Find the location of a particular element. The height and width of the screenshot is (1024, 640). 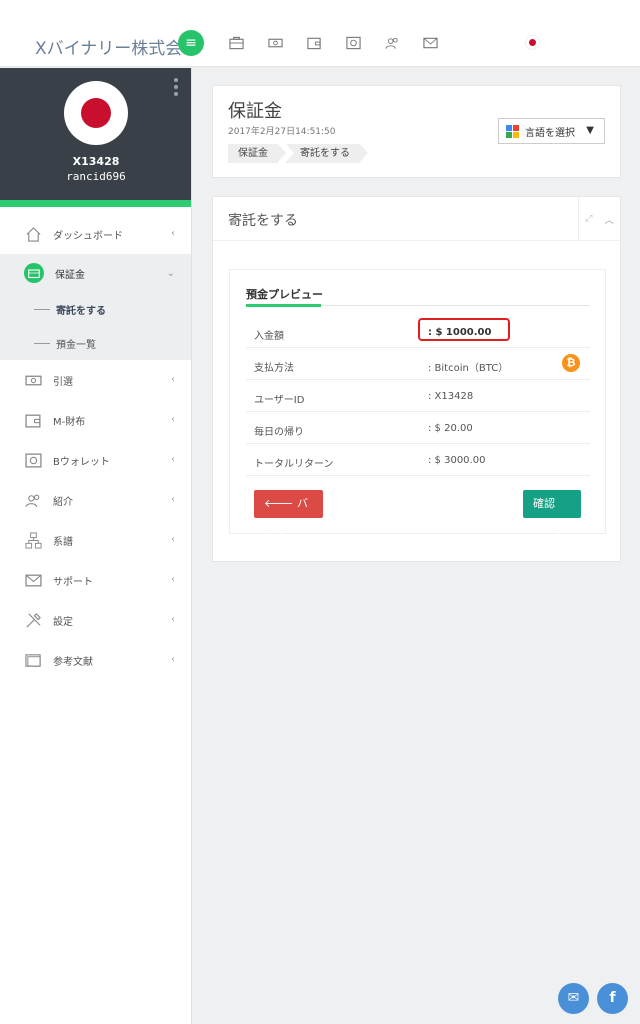

profile-user-id: X13428 is located at coordinates (96, 161).